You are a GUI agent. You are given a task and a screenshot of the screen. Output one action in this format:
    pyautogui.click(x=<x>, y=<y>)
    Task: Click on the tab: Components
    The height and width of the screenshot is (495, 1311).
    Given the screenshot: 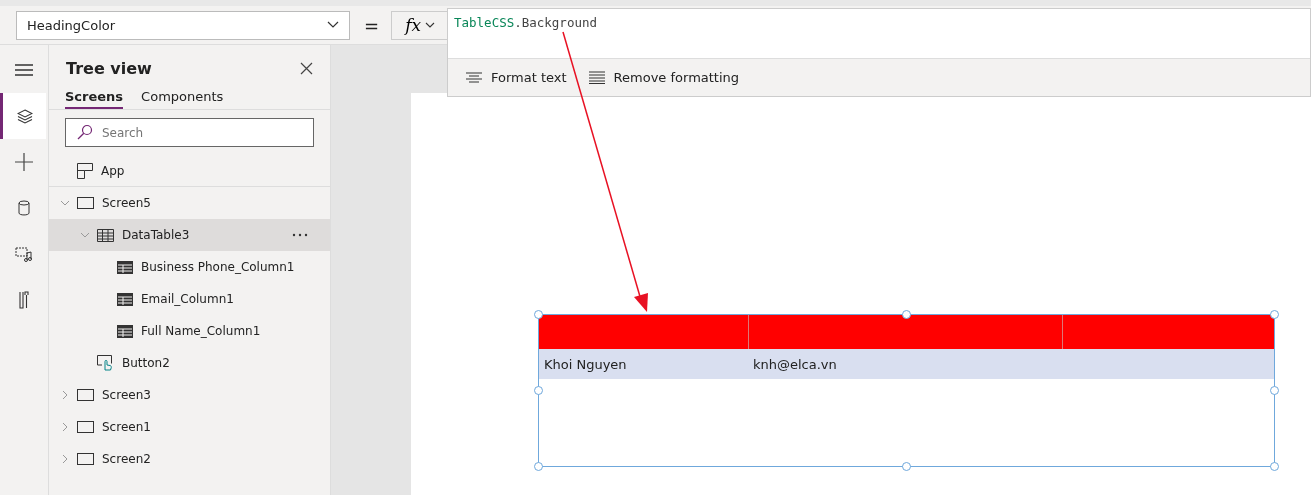 What is the action you would take?
    pyautogui.click(x=182, y=99)
    